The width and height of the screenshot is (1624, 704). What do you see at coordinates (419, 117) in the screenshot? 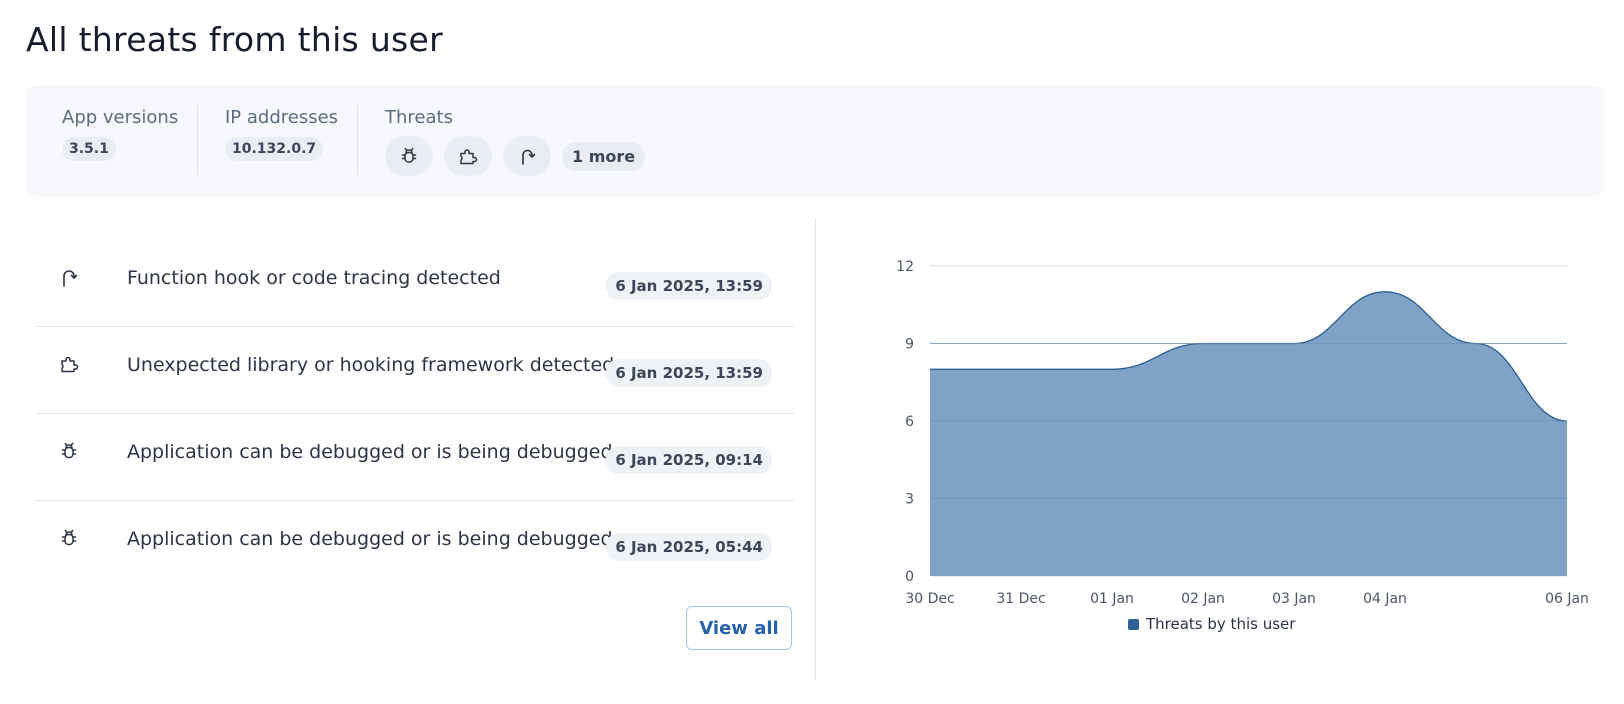
I see `threats-label: Threats` at bounding box center [419, 117].